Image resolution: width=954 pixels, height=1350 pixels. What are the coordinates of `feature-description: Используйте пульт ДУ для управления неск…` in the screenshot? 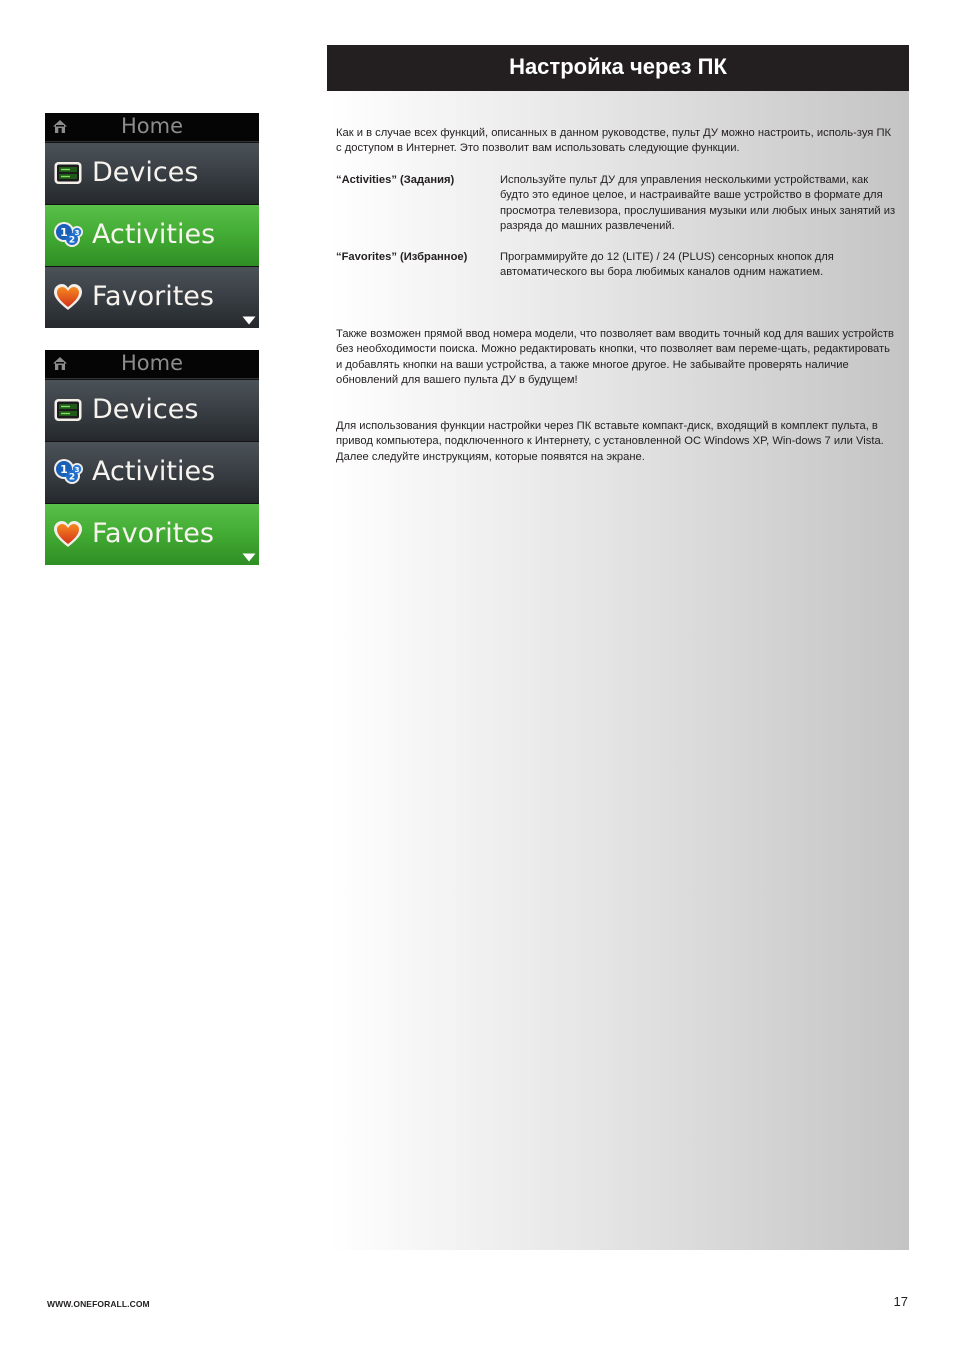 It's located at (698, 203).